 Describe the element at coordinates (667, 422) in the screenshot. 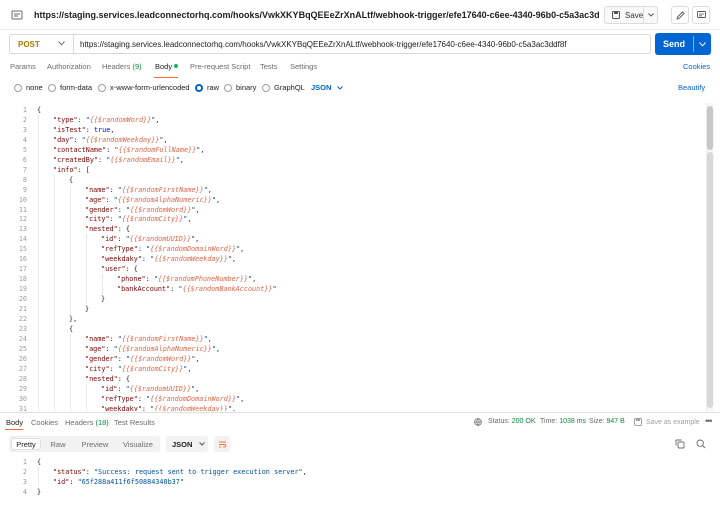

I see `save-as-example-button: Save as example` at that location.